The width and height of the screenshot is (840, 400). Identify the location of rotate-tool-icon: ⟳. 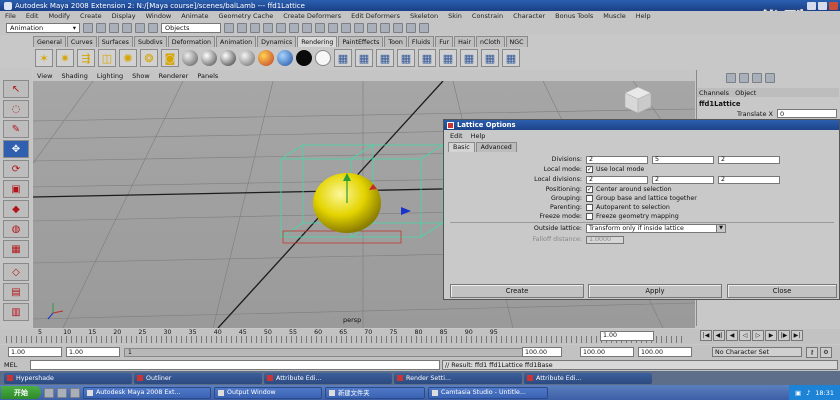
(16, 169).